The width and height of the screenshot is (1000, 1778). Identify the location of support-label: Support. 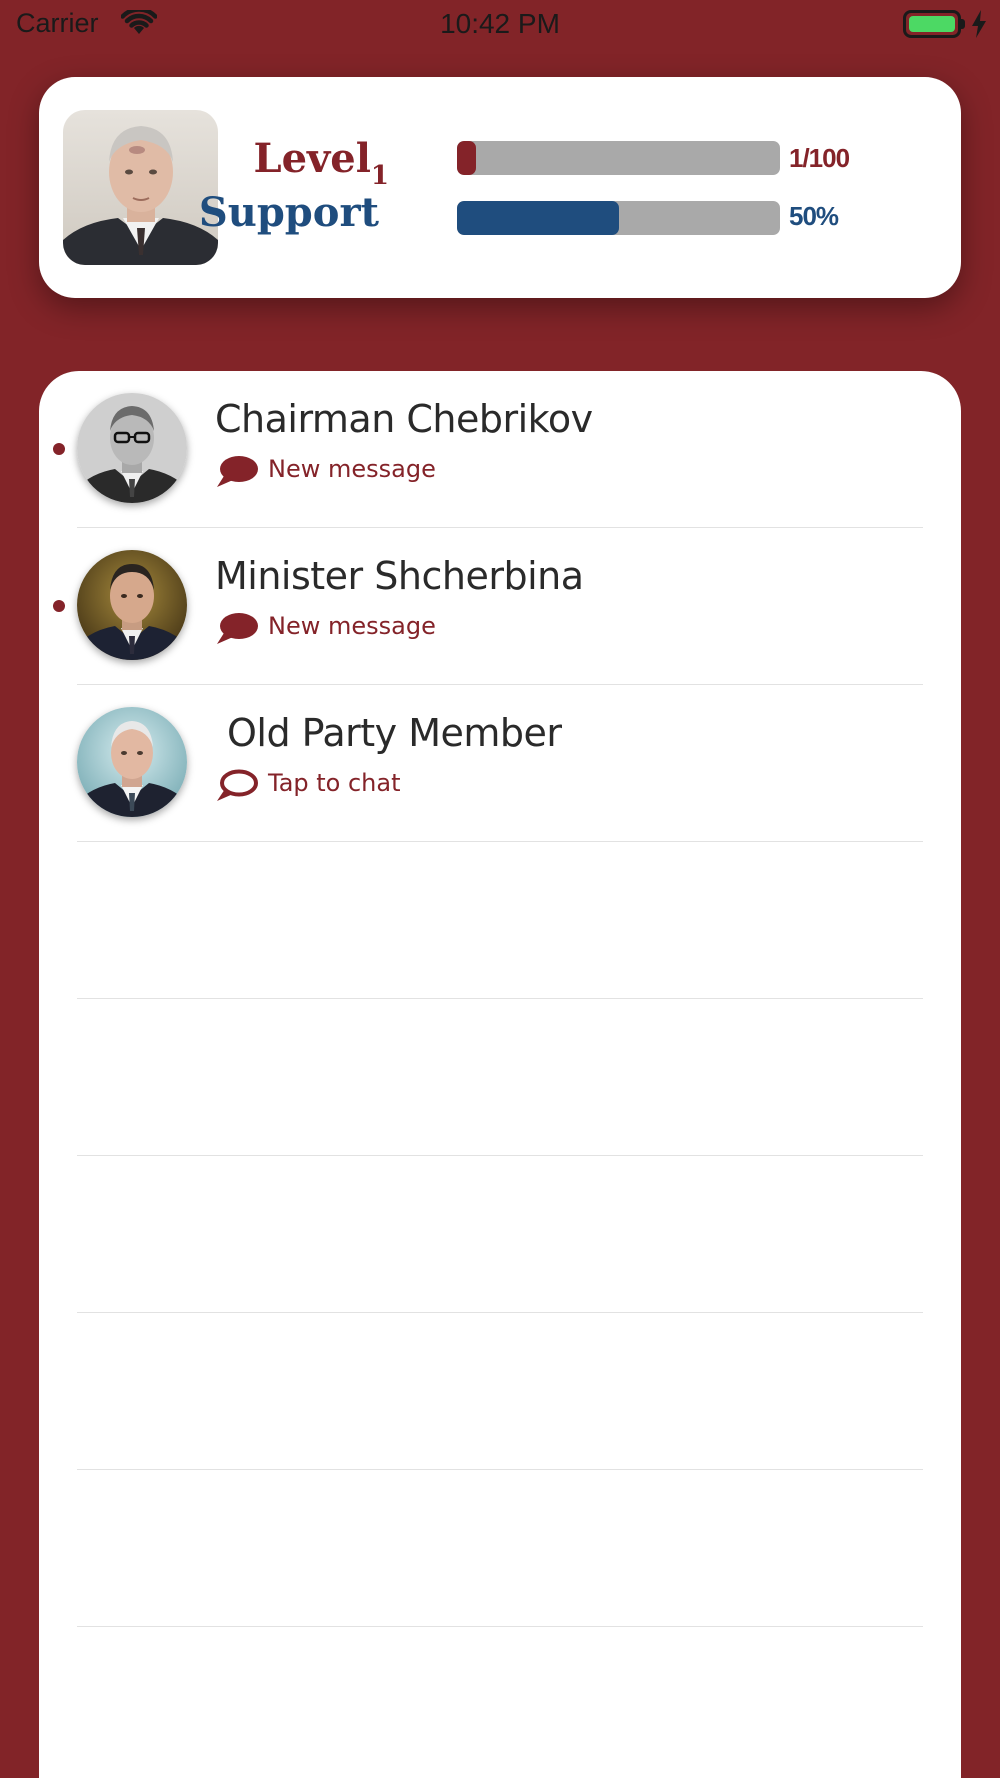
(288, 212).